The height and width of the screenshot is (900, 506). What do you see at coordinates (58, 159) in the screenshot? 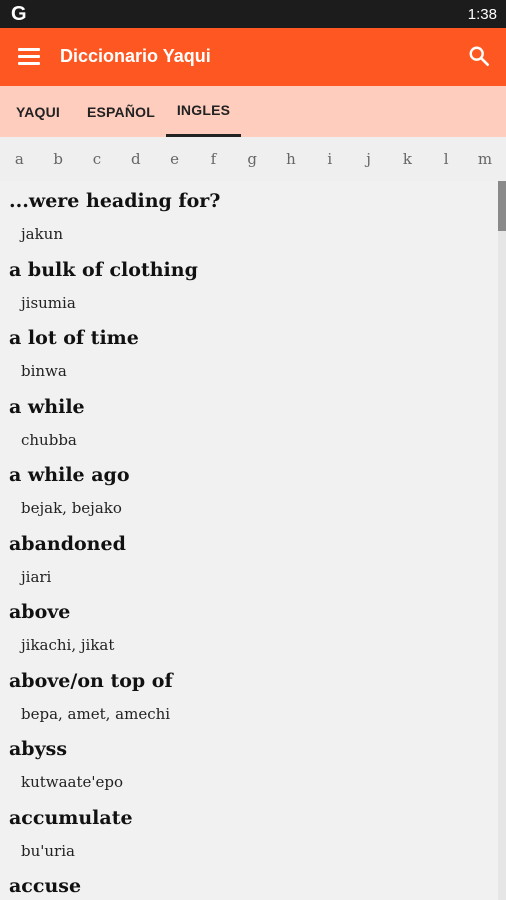
I see `letter-b: b` at bounding box center [58, 159].